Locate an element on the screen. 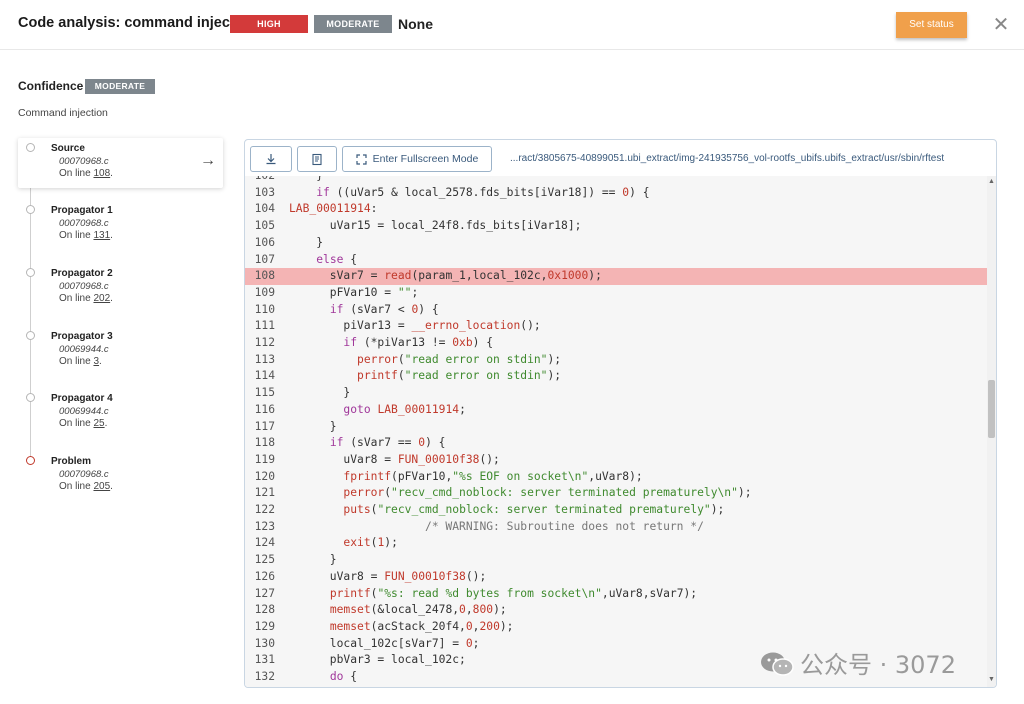  line-prefix: On line is located at coordinates (76, 235).